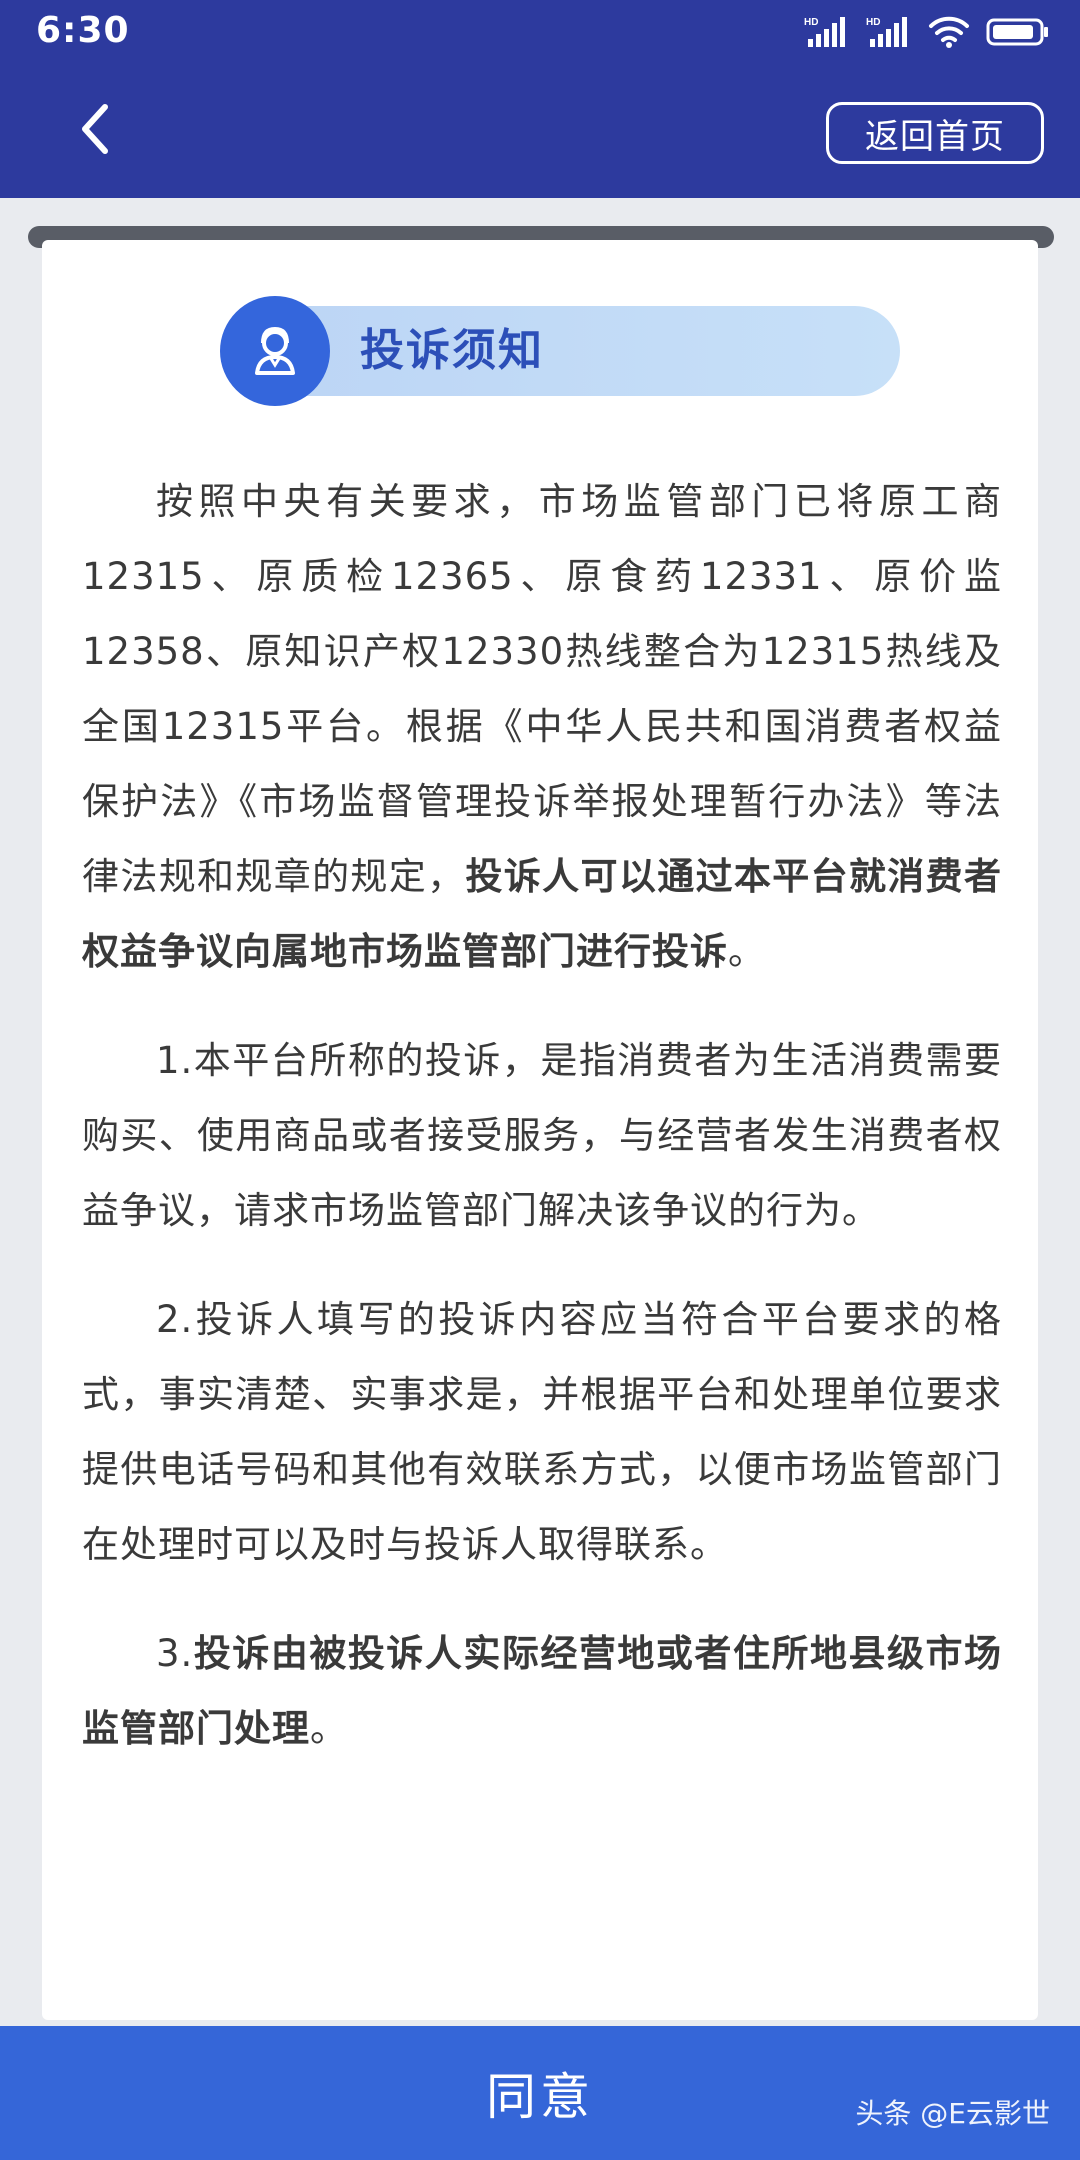  I want to click on paragraph-4: 3.投诉由被投诉人实际经营地或者住所地县级市场监管部门处理。, so click(542, 1691).